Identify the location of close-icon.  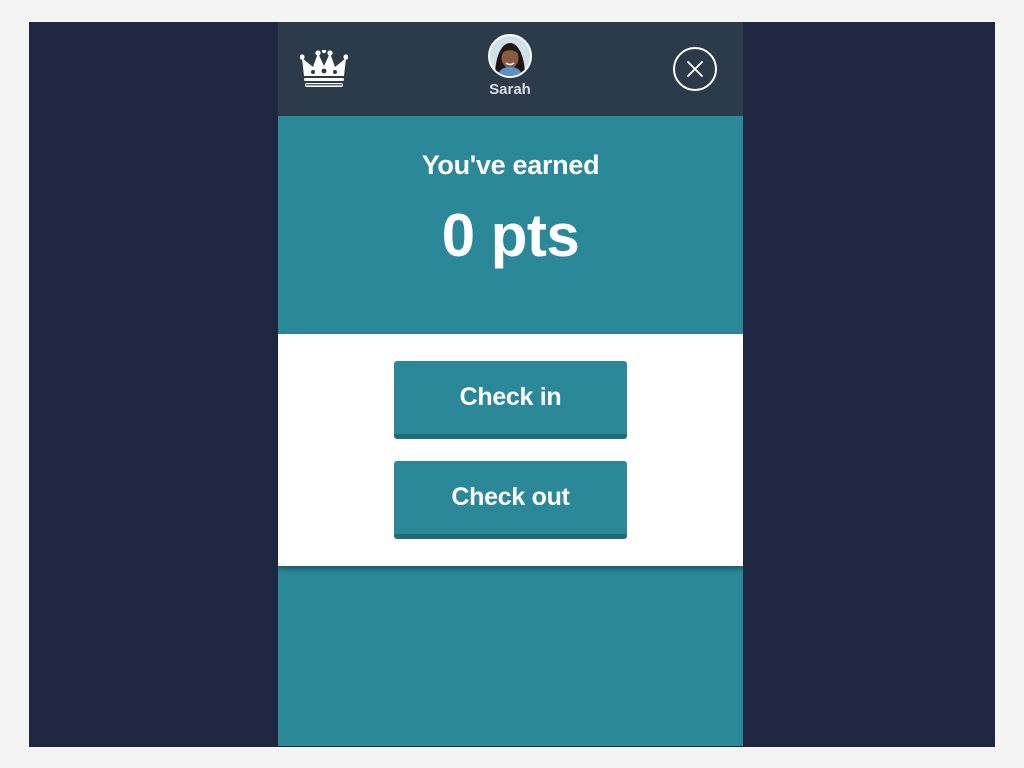
(695, 69).